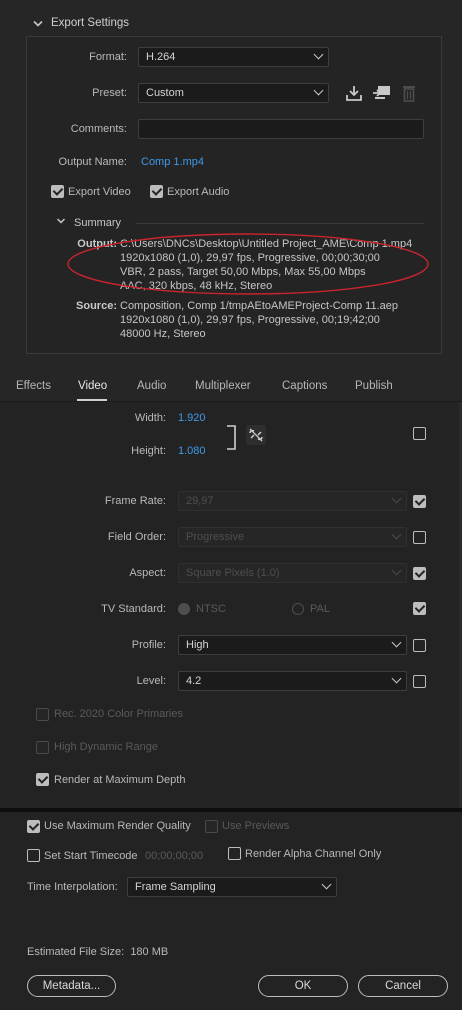 This screenshot has width=462, height=1010. What do you see at coordinates (215, 537) in the screenshot?
I see `field-order-value: Progressive` at bounding box center [215, 537].